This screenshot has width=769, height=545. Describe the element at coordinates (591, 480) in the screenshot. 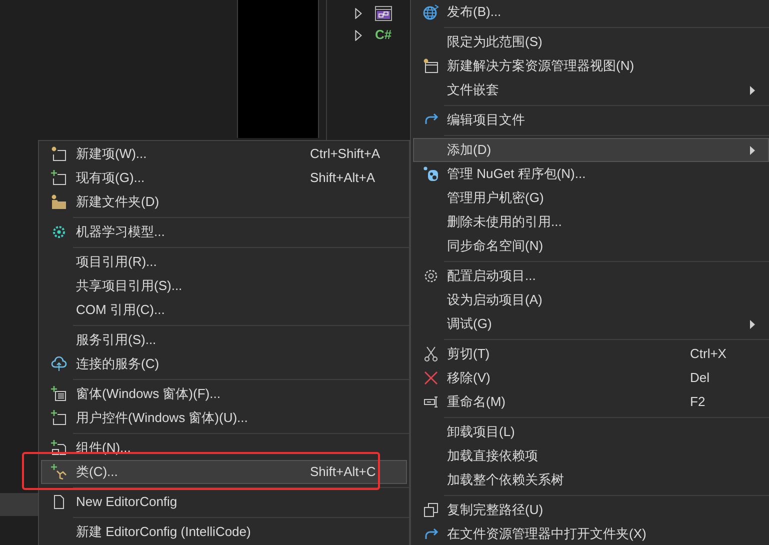

I see `menu-item: 加载整个依赖关系树` at that location.